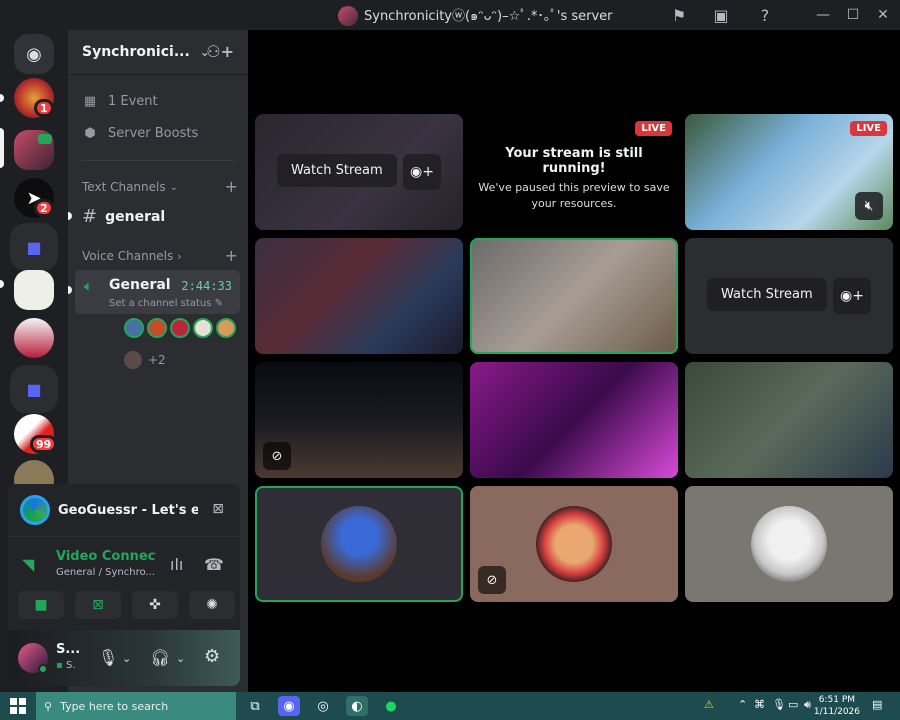  I want to click on avatar-tile, so click(789, 544).